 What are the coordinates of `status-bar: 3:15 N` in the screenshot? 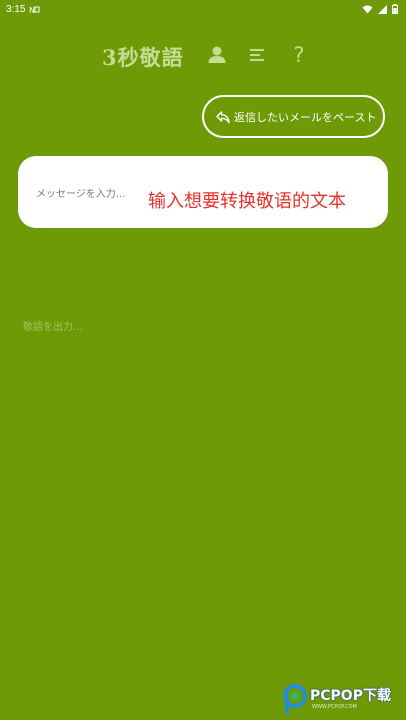 It's located at (203, 9).